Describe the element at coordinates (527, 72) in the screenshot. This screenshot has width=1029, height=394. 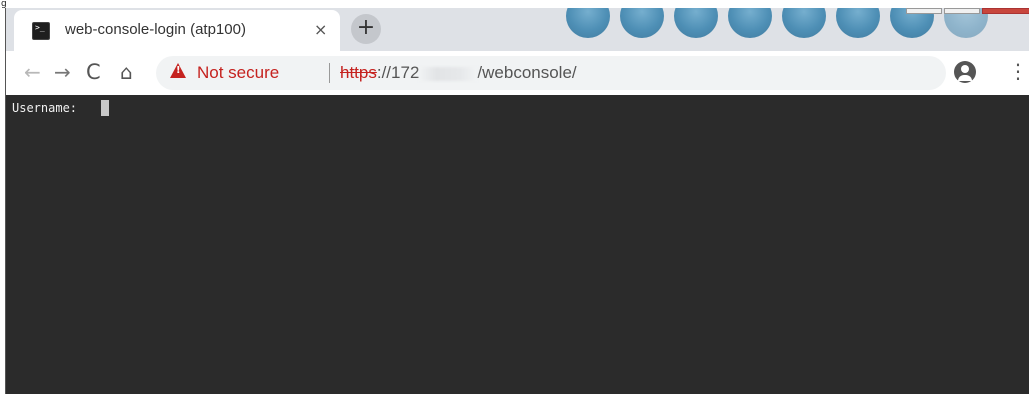
I see `url-path: /webconsole/` at that location.